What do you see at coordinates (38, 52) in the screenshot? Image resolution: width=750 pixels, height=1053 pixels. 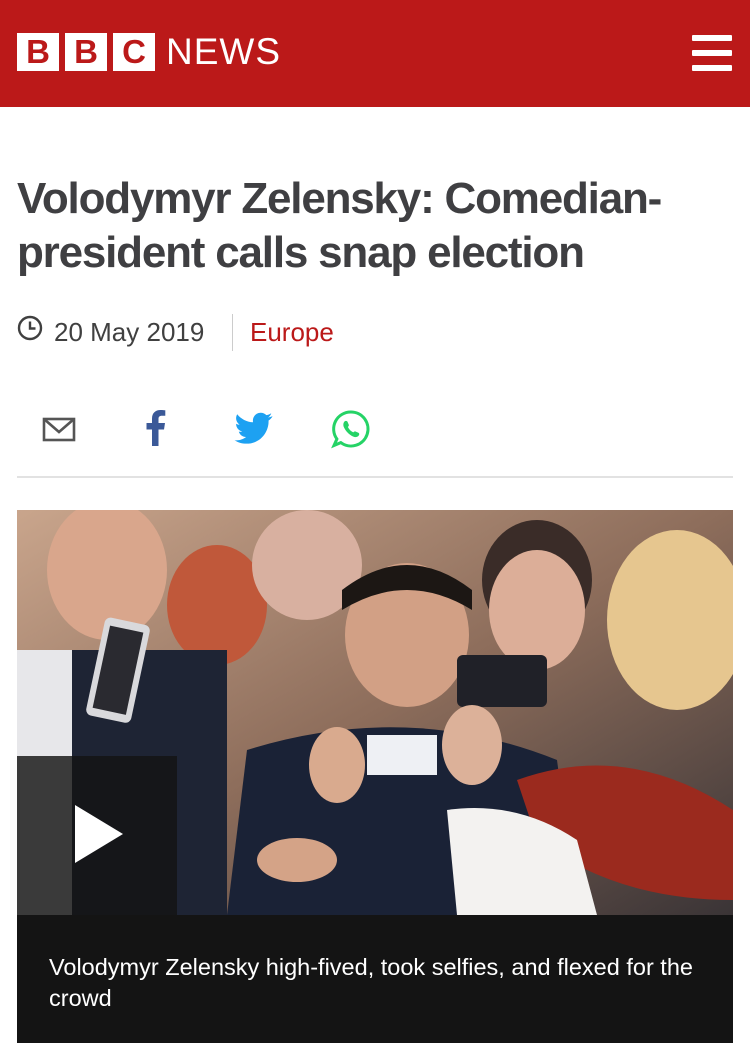 I see `logo-letter-b1: B` at bounding box center [38, 52].